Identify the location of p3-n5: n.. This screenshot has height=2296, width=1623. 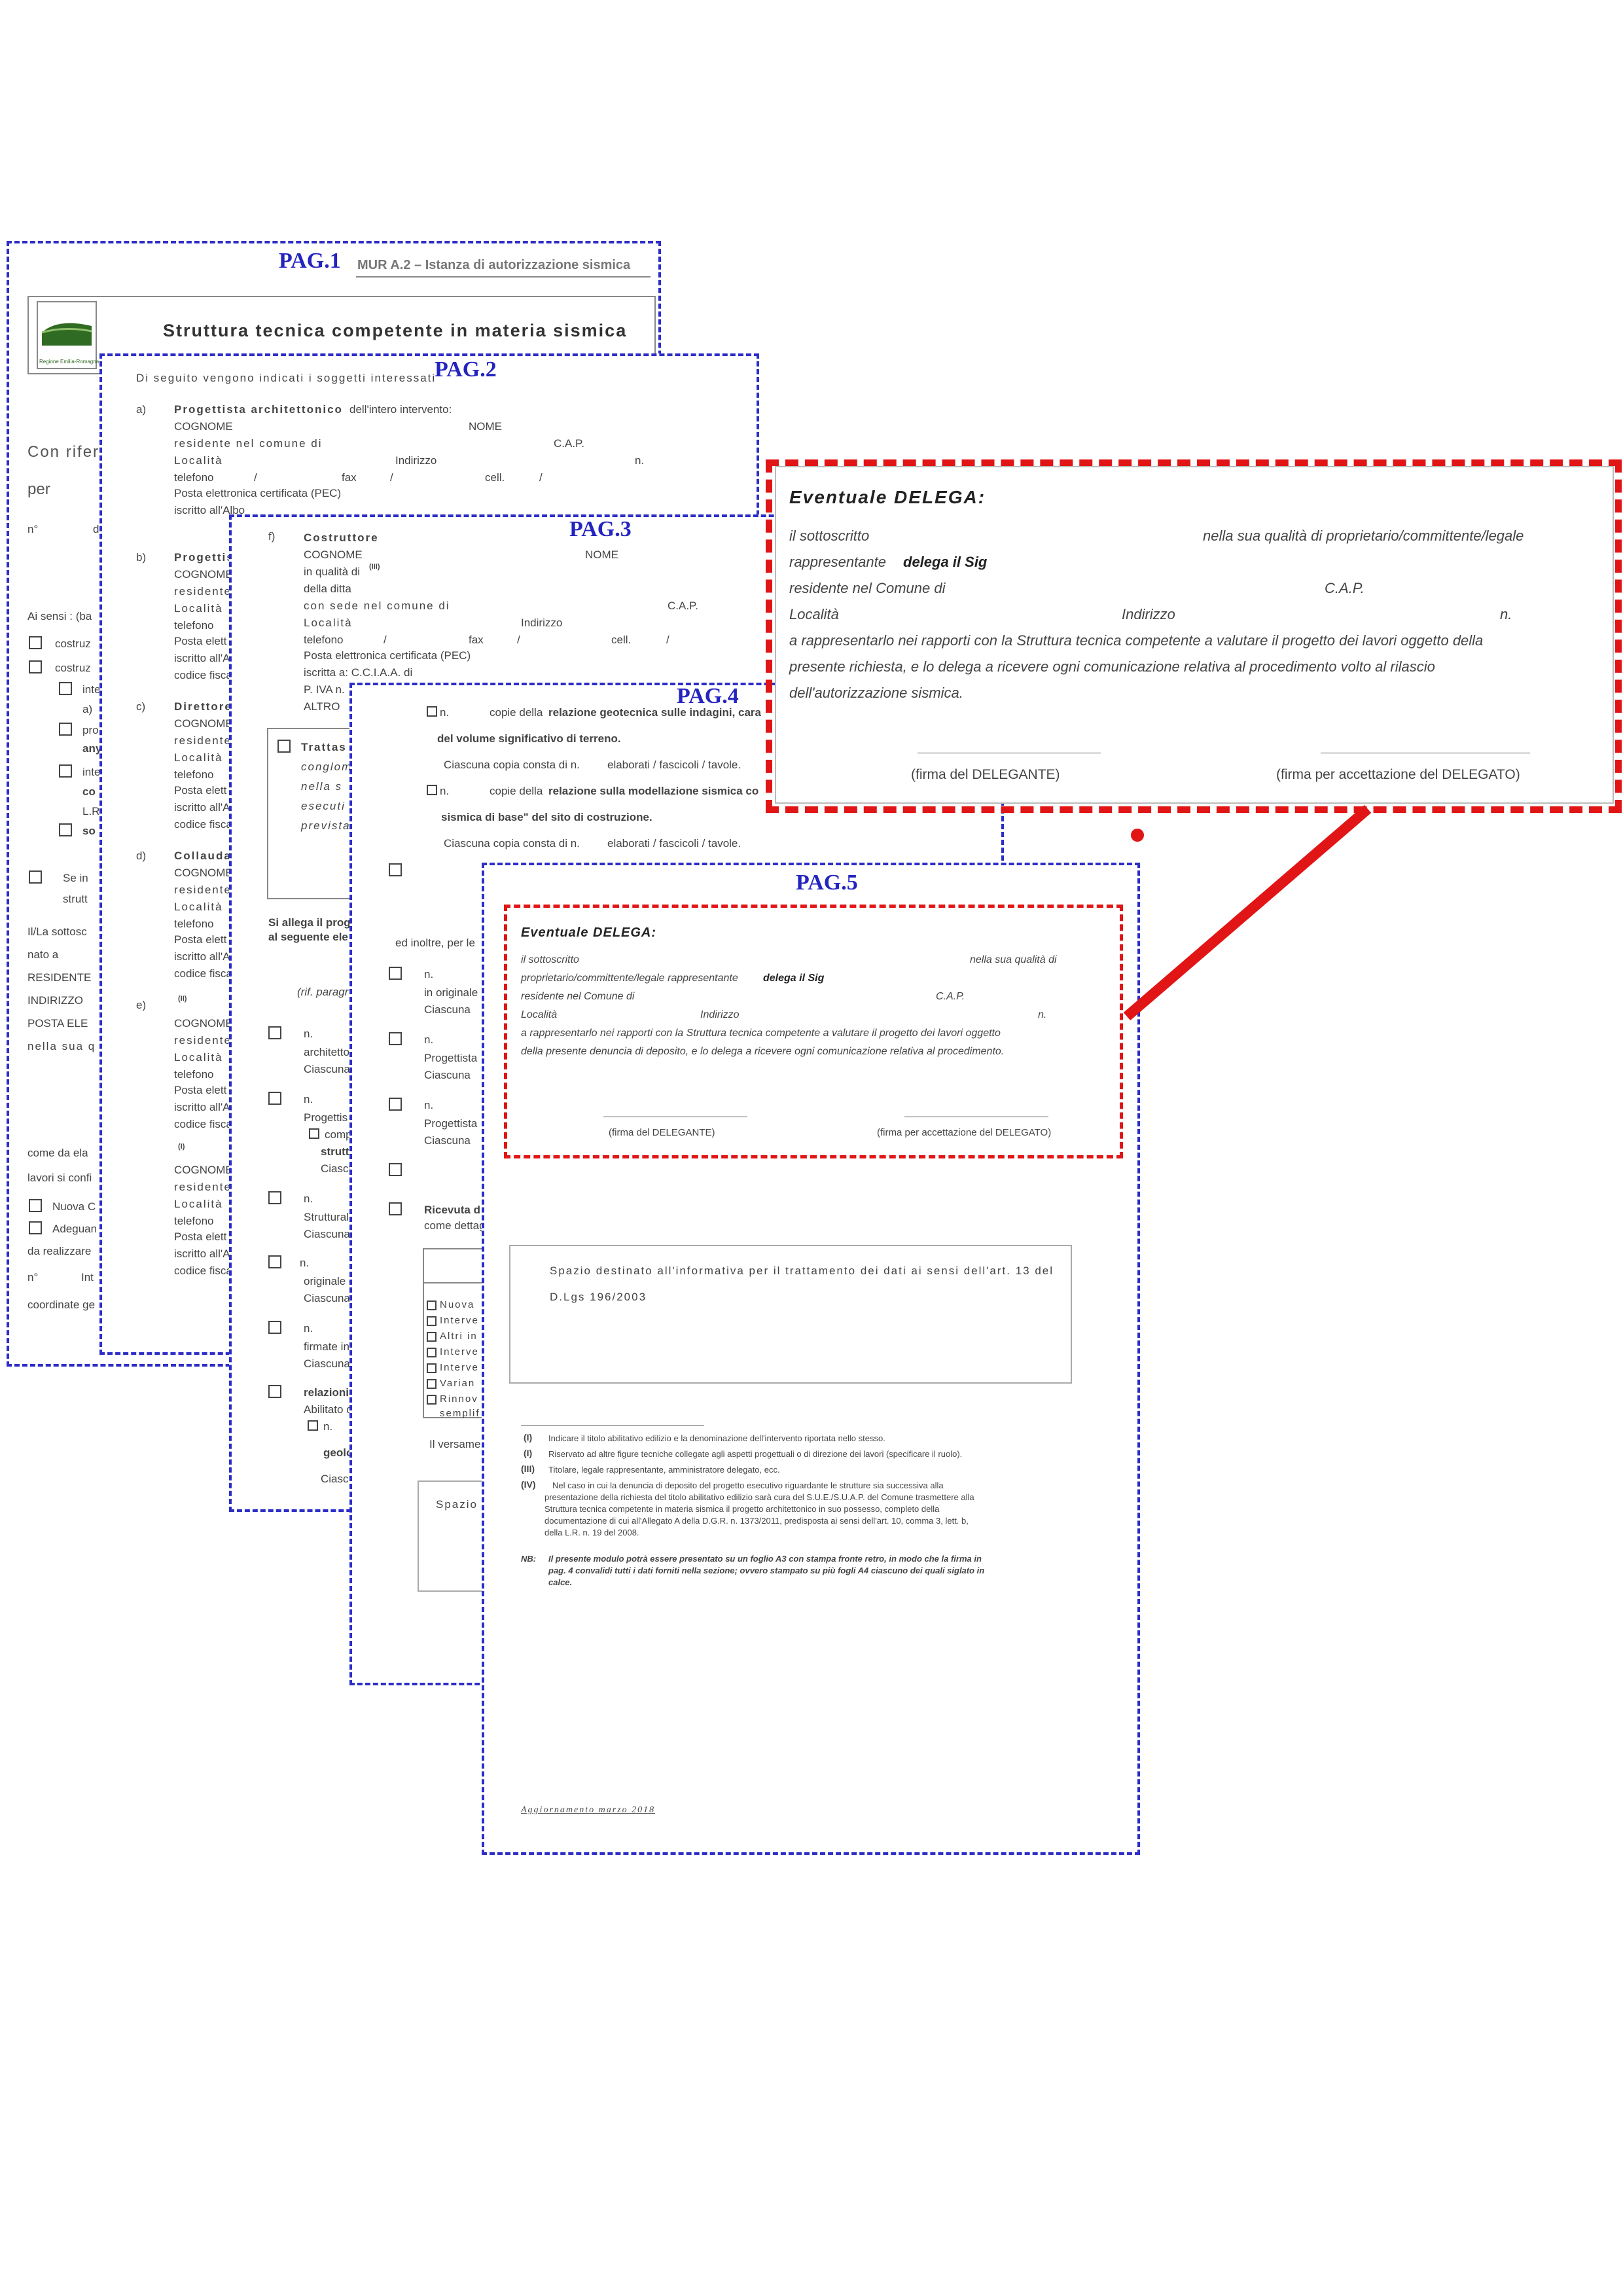
(308, 1328).